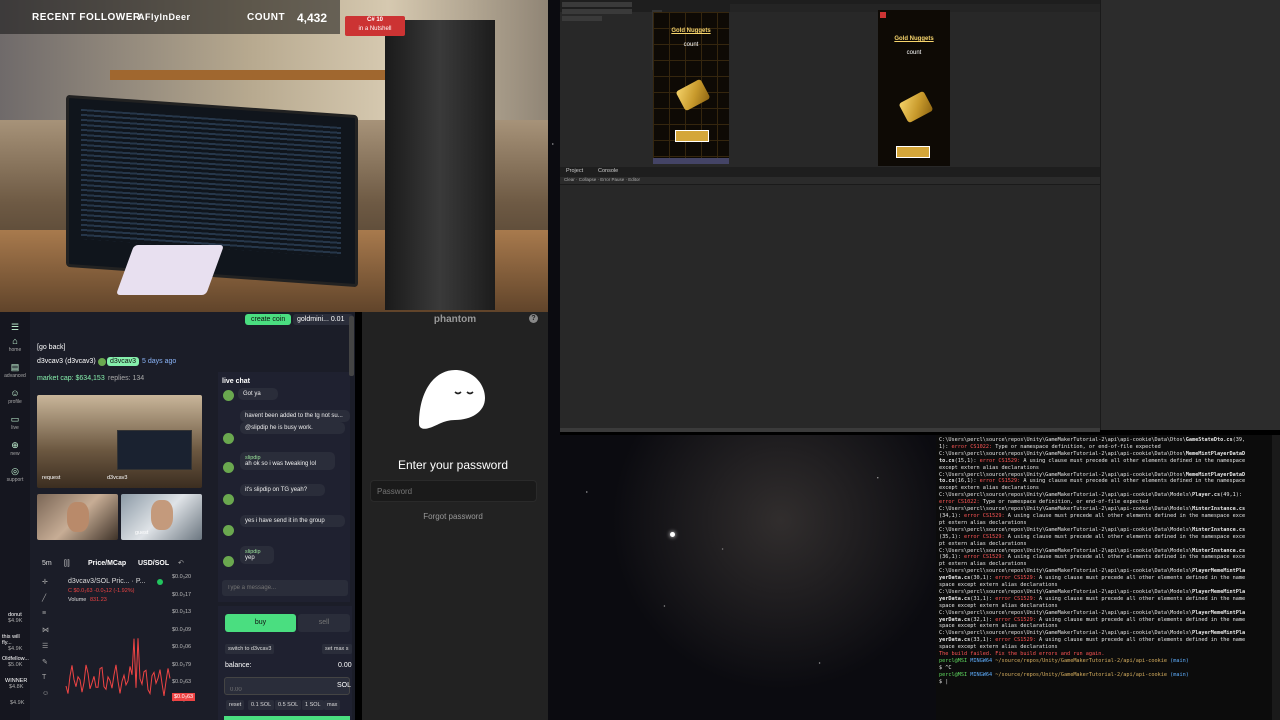  What do you see at coordinates (164, 17) in the screenshot?
I see `recent-follower-name: AFlyInDeer` at bounding box center [164, 17].